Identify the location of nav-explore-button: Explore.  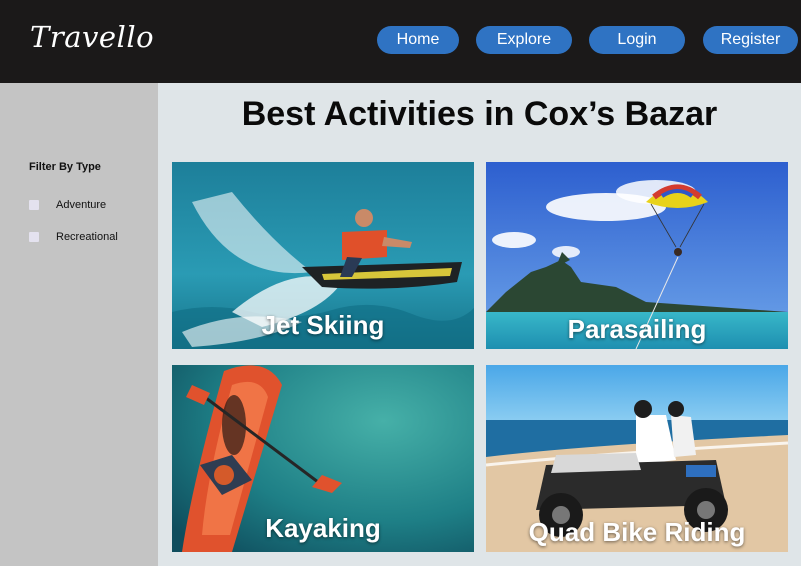
(524, 40).